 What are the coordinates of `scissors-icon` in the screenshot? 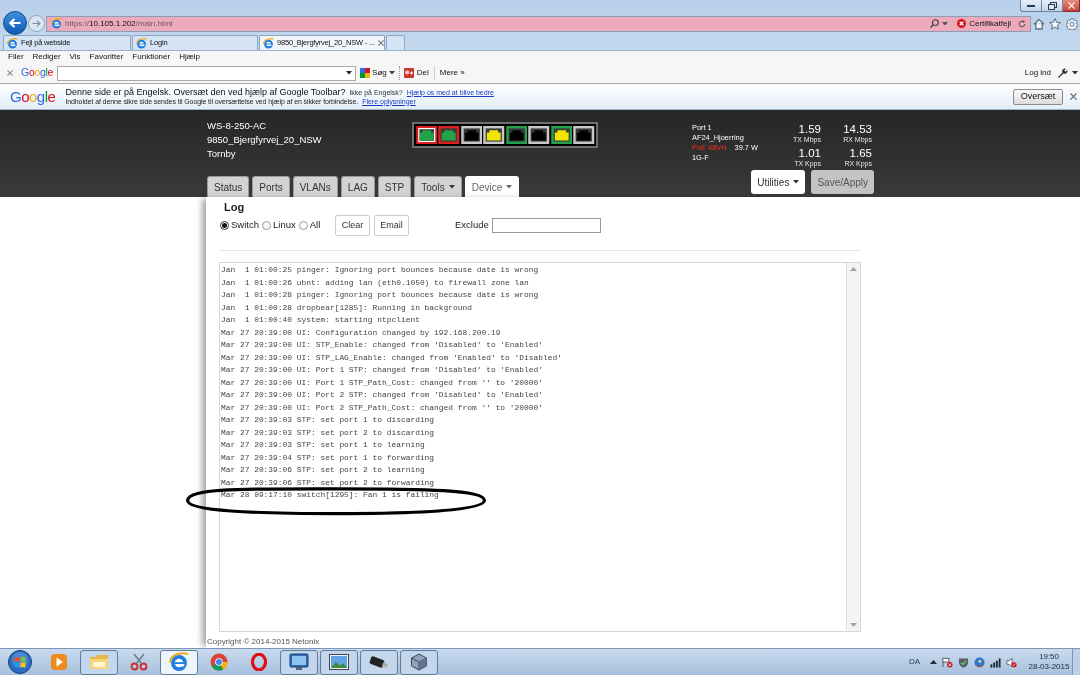 It's located at (139, 662).